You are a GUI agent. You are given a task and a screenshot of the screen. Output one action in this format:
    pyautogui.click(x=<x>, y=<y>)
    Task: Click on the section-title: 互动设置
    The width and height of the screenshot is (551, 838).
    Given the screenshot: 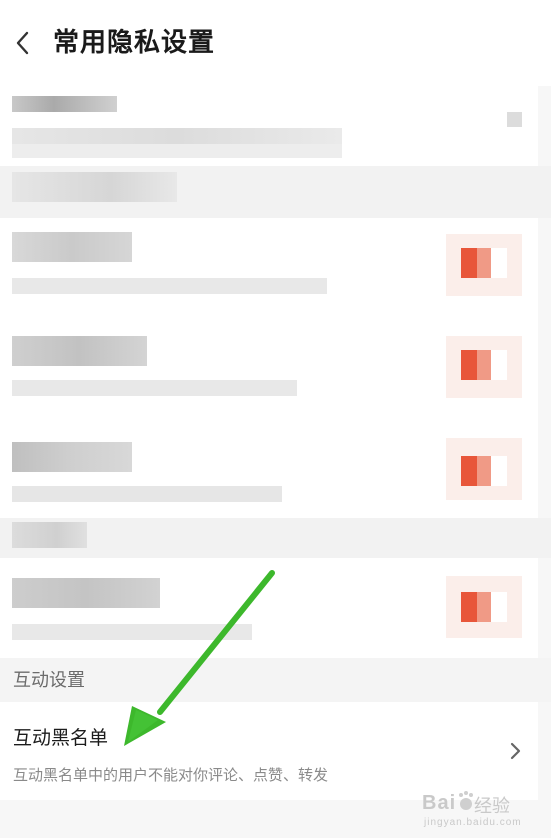 What is the action you would take?
    pyautogui.click(x=49, y=680)
    